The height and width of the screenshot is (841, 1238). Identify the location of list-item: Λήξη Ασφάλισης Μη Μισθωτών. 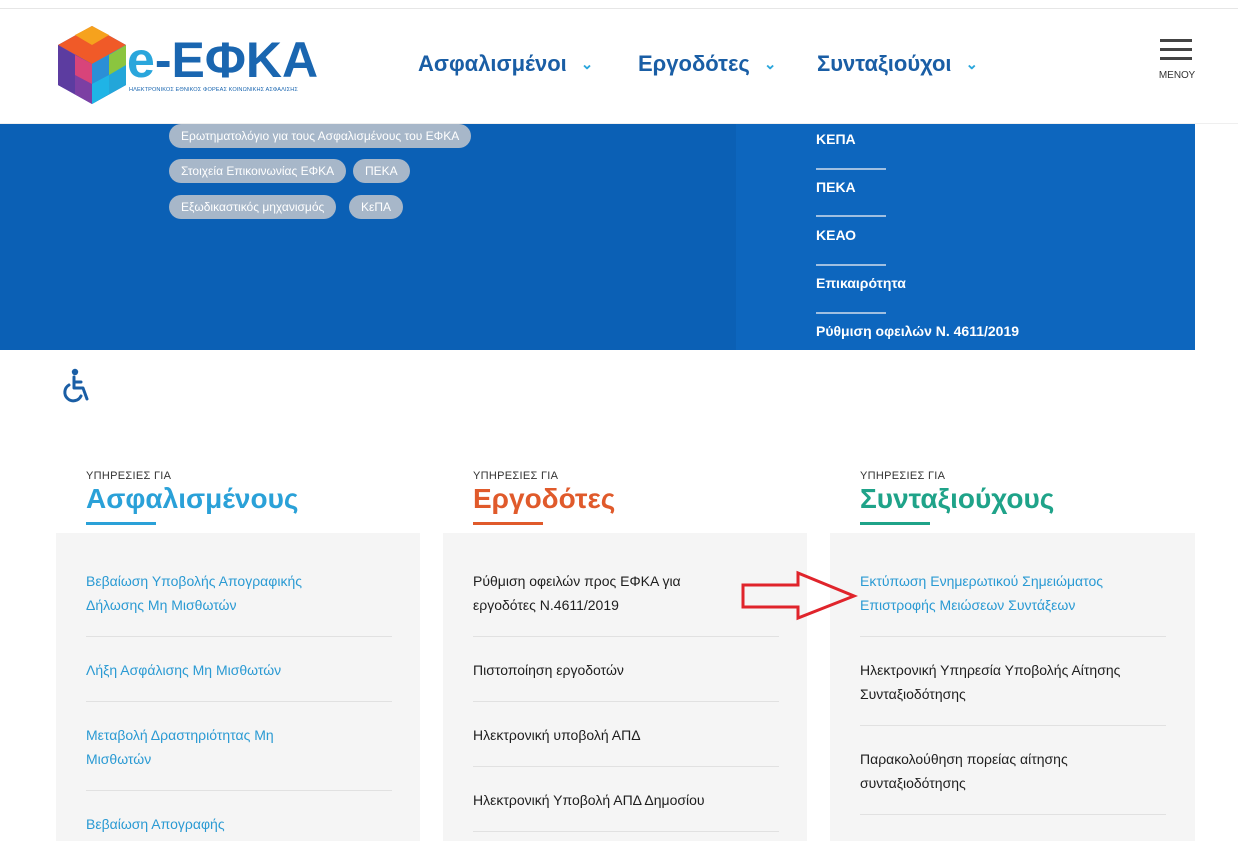
(183, 670).